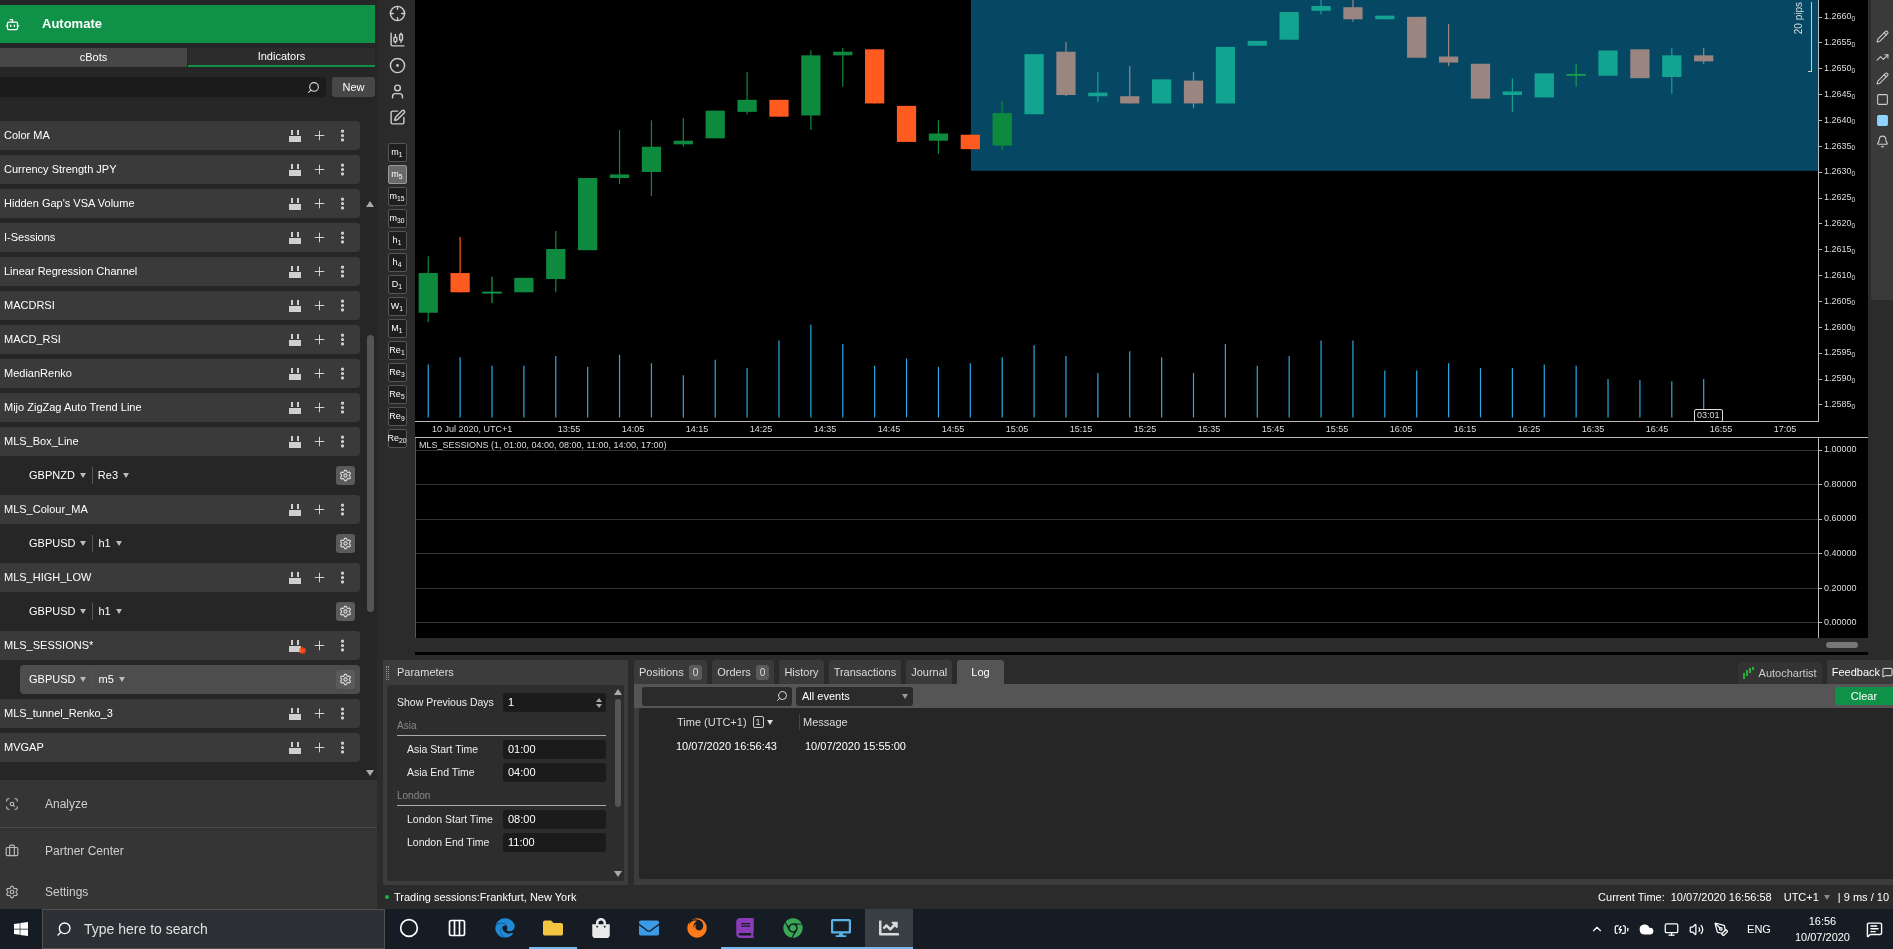 The image size is (1893, 949). What do you see at coordinates (1822, 929) in the screenshot?
I see `clock: 16:56 10/07/2020` at bounding box center [1822, 929].